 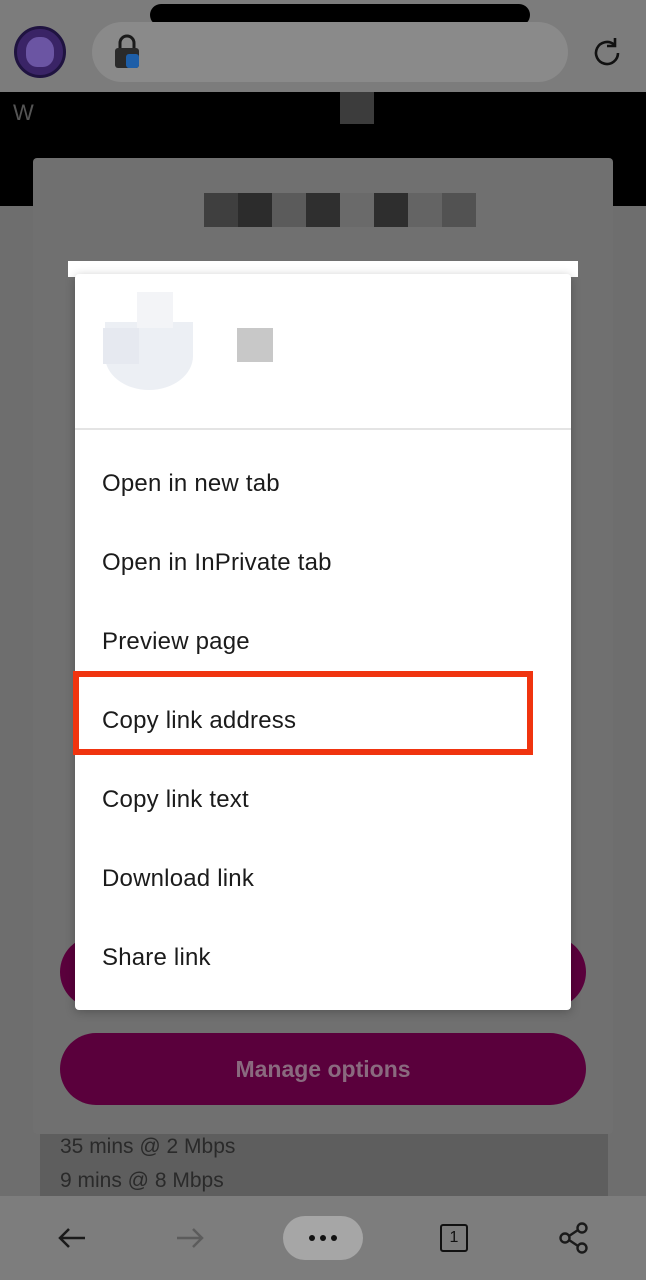 What do you see at coordinates (324, 1165) in the screenshot?
I see `page-info-text: 35 mins @ 2 Mbps 9 mins @ 8 Mbps` at bounding box center [324, 1165].